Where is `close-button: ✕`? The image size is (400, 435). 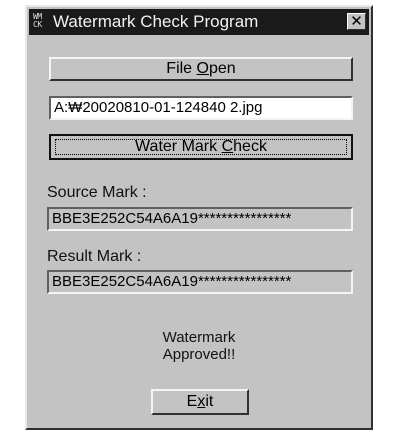 close-button: ✕ is located at coordinates (356, 21).